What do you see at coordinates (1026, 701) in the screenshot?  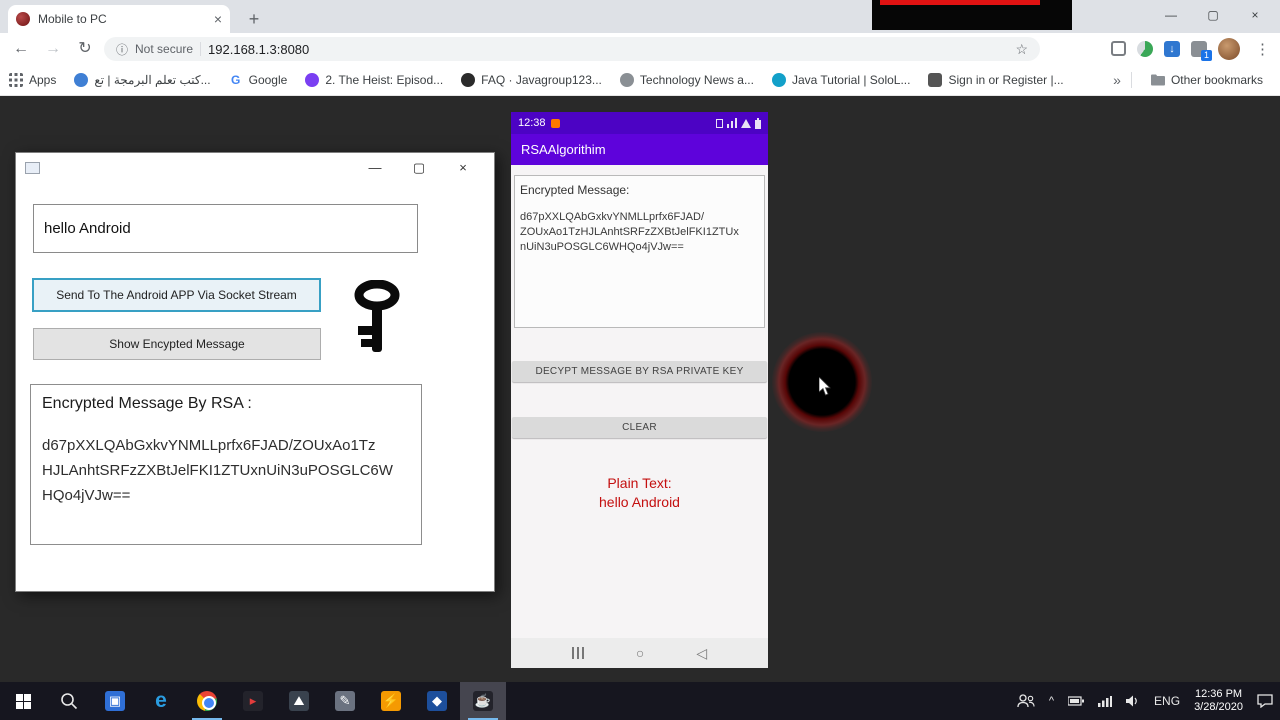 I see `people-button` at bounding box center [1026, 701].